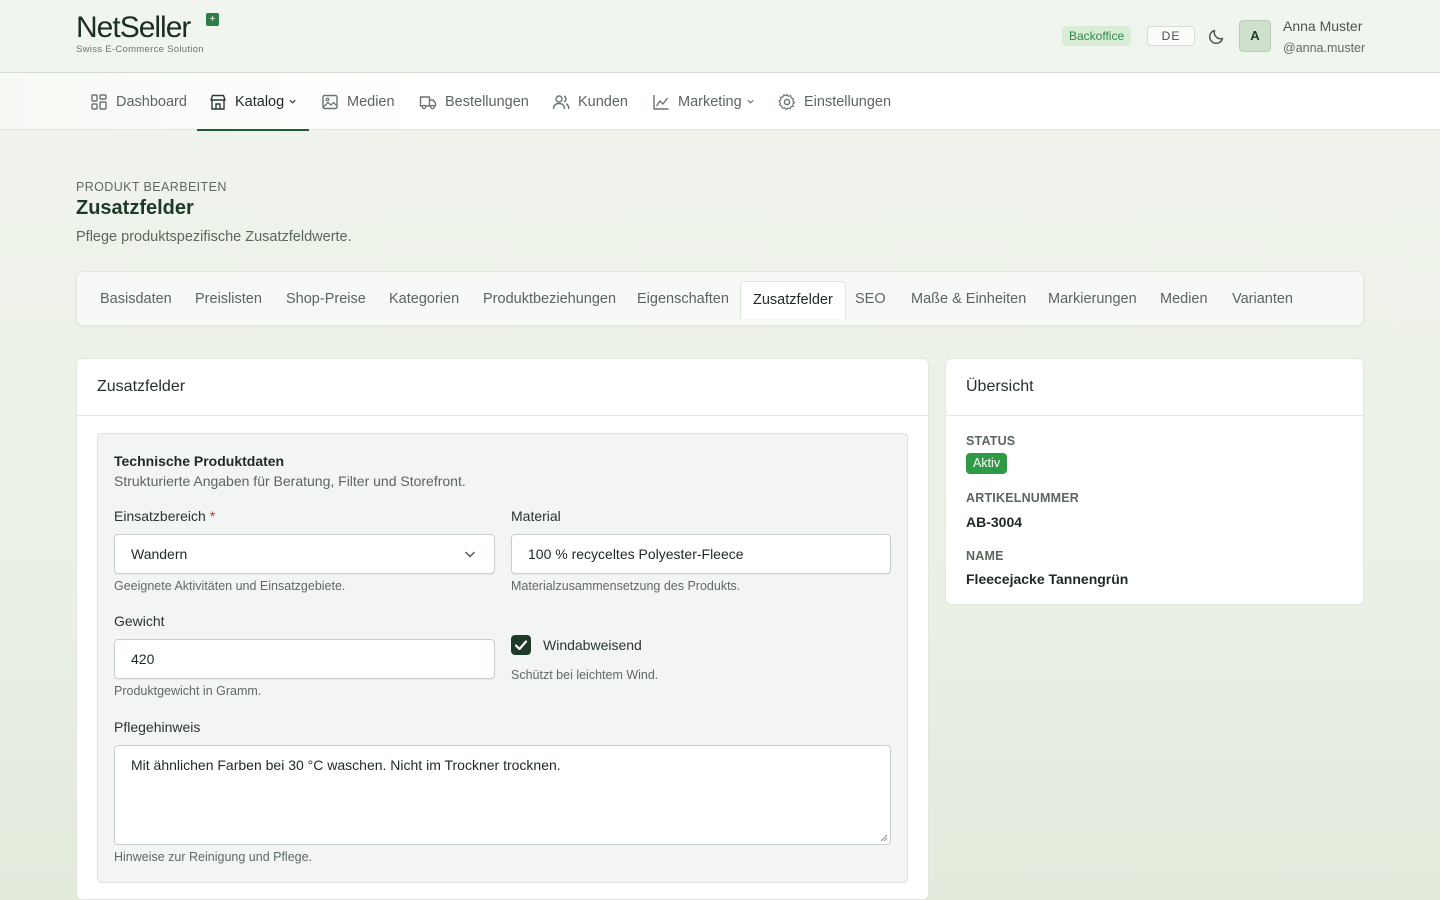  I want to click on netseller-logo: NetSeller + Swiss E-Commerce Solution, so click(151, 35).